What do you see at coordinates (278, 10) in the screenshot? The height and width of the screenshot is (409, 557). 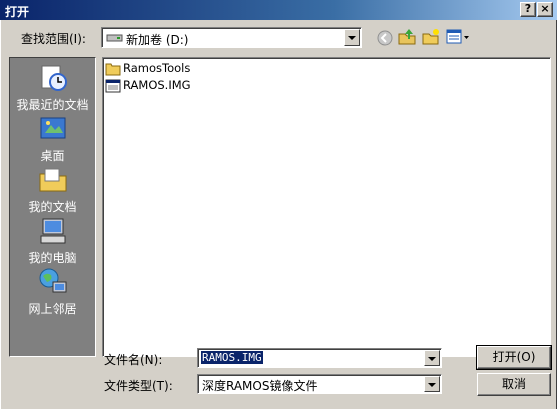 I see `title-bar: 打开 ? ×` at bounding box center [278, 10].